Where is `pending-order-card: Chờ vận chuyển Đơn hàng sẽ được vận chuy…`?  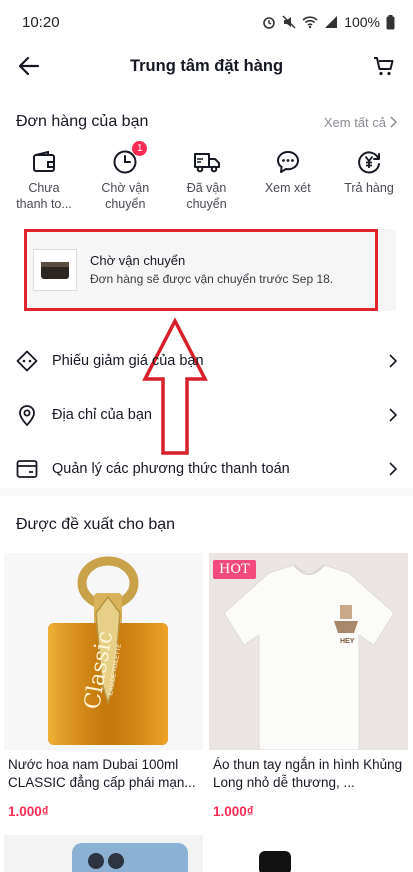 pending-order-card: Chờ vận chuyển Đơn hàng sẽ được vận chuy… is located at coordinates (210, 270).